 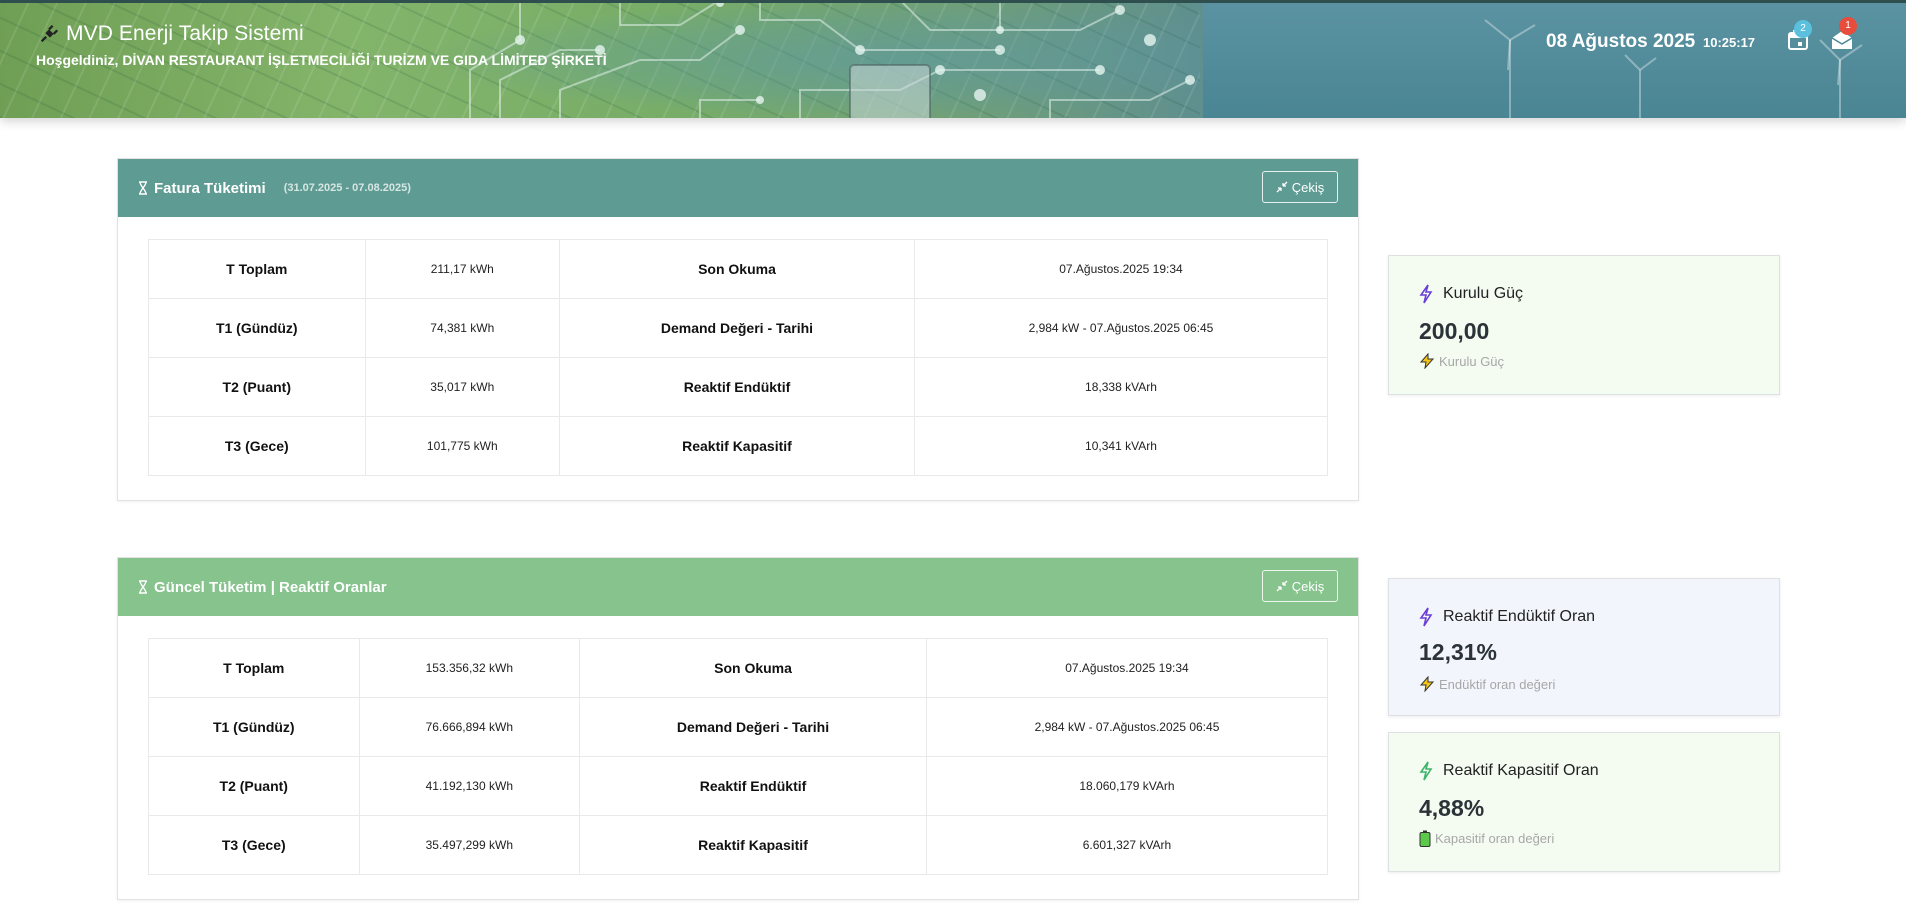 I want to click on row-value: 18.060,179 kVArh, so click(x=1127, y=786).